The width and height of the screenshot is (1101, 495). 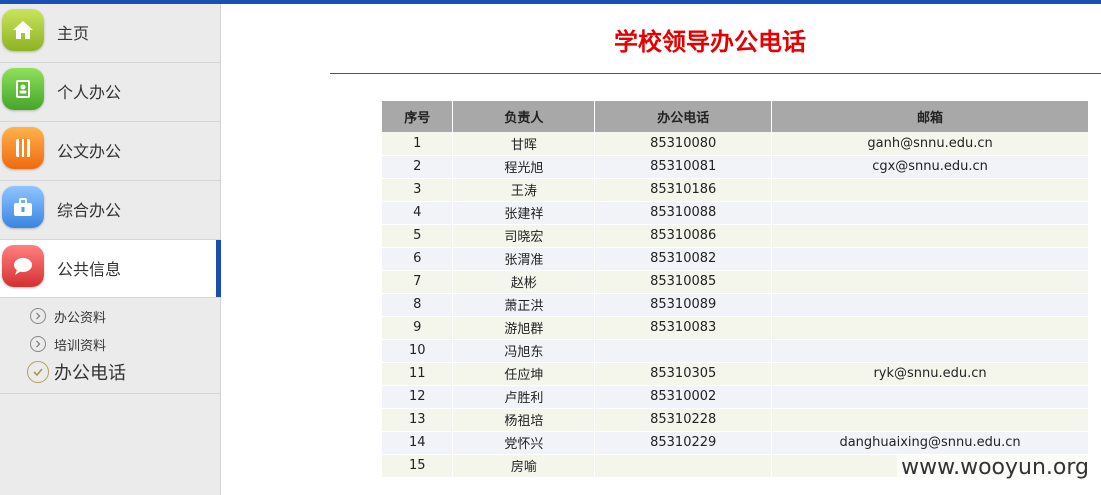 I want to click on table-row: 10 冯旭东, so click(x=735, y=351).